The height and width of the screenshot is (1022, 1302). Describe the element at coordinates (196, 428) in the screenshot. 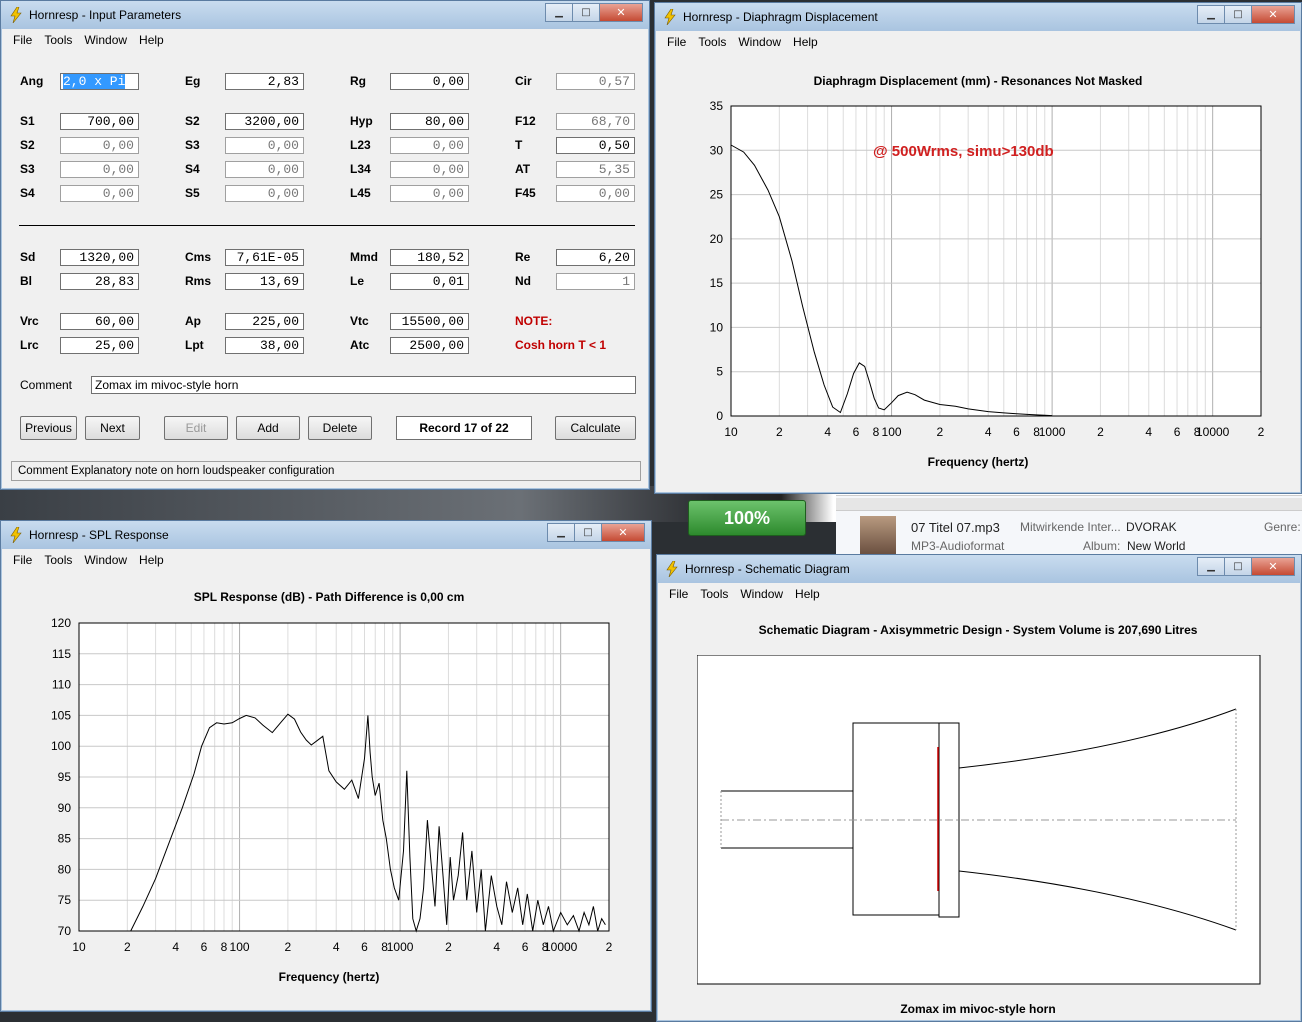

I see `edit-button: Edit` at that location.